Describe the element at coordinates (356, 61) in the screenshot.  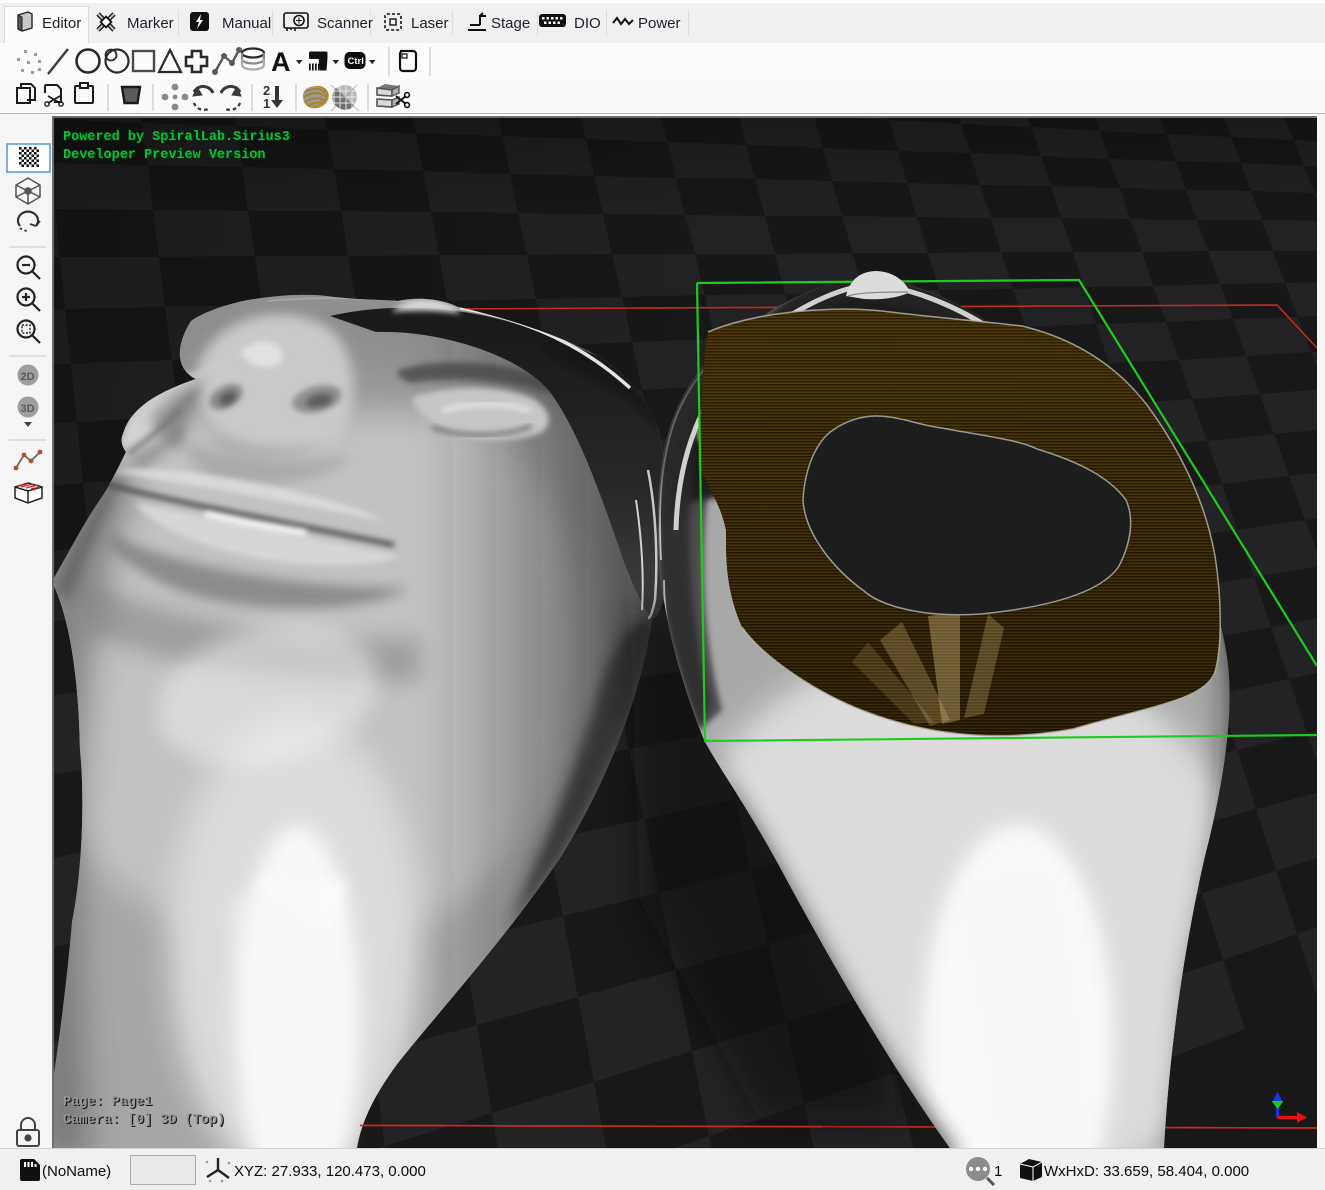
I see `svg-text: Ctrl` at that location.